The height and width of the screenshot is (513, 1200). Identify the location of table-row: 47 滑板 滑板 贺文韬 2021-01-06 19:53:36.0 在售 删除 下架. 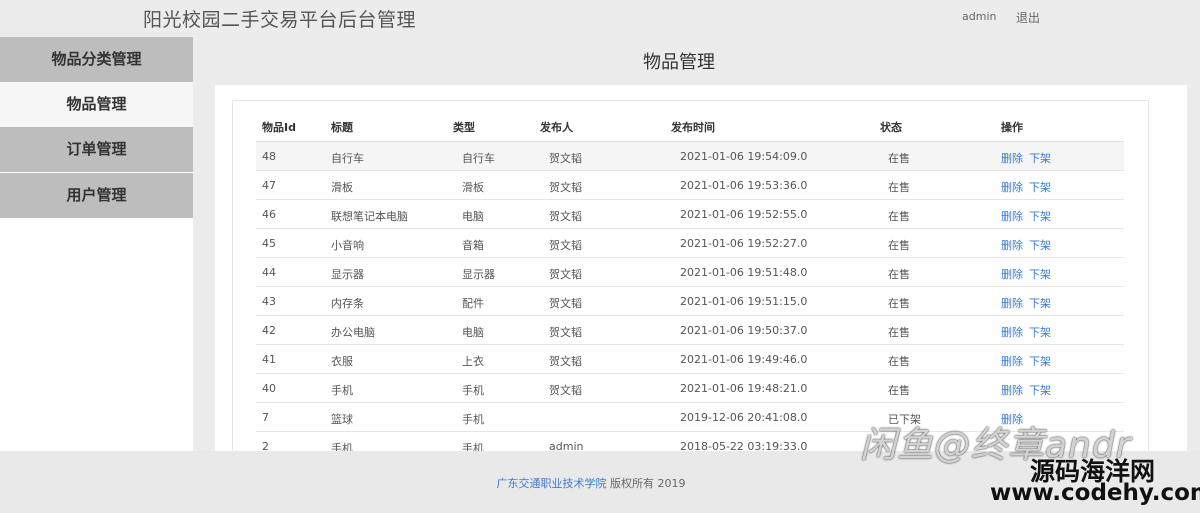
(690, 185).